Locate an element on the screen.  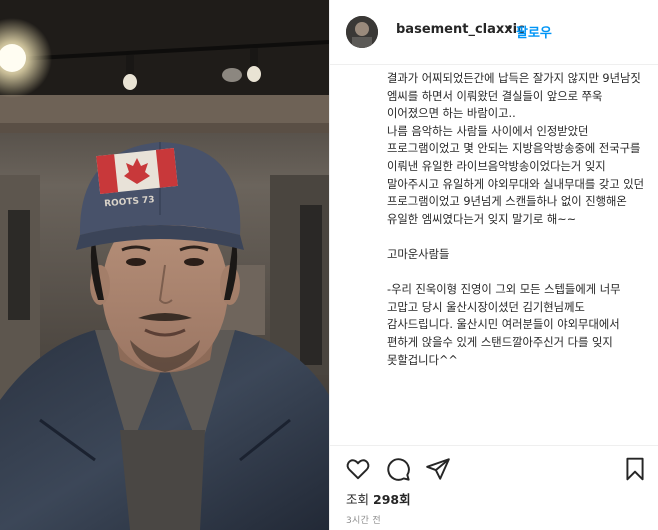
post-header: basement_claxxic • 팔로우 is located at coordinates (494, 32).